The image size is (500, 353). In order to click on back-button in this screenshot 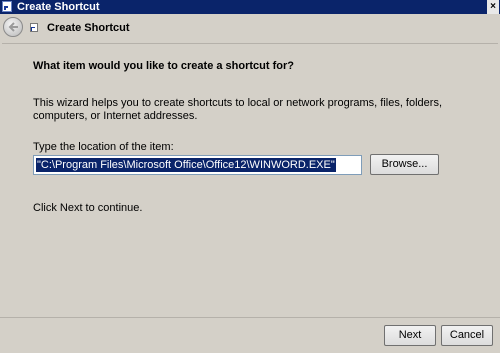, I will do `click(13, 27)`.